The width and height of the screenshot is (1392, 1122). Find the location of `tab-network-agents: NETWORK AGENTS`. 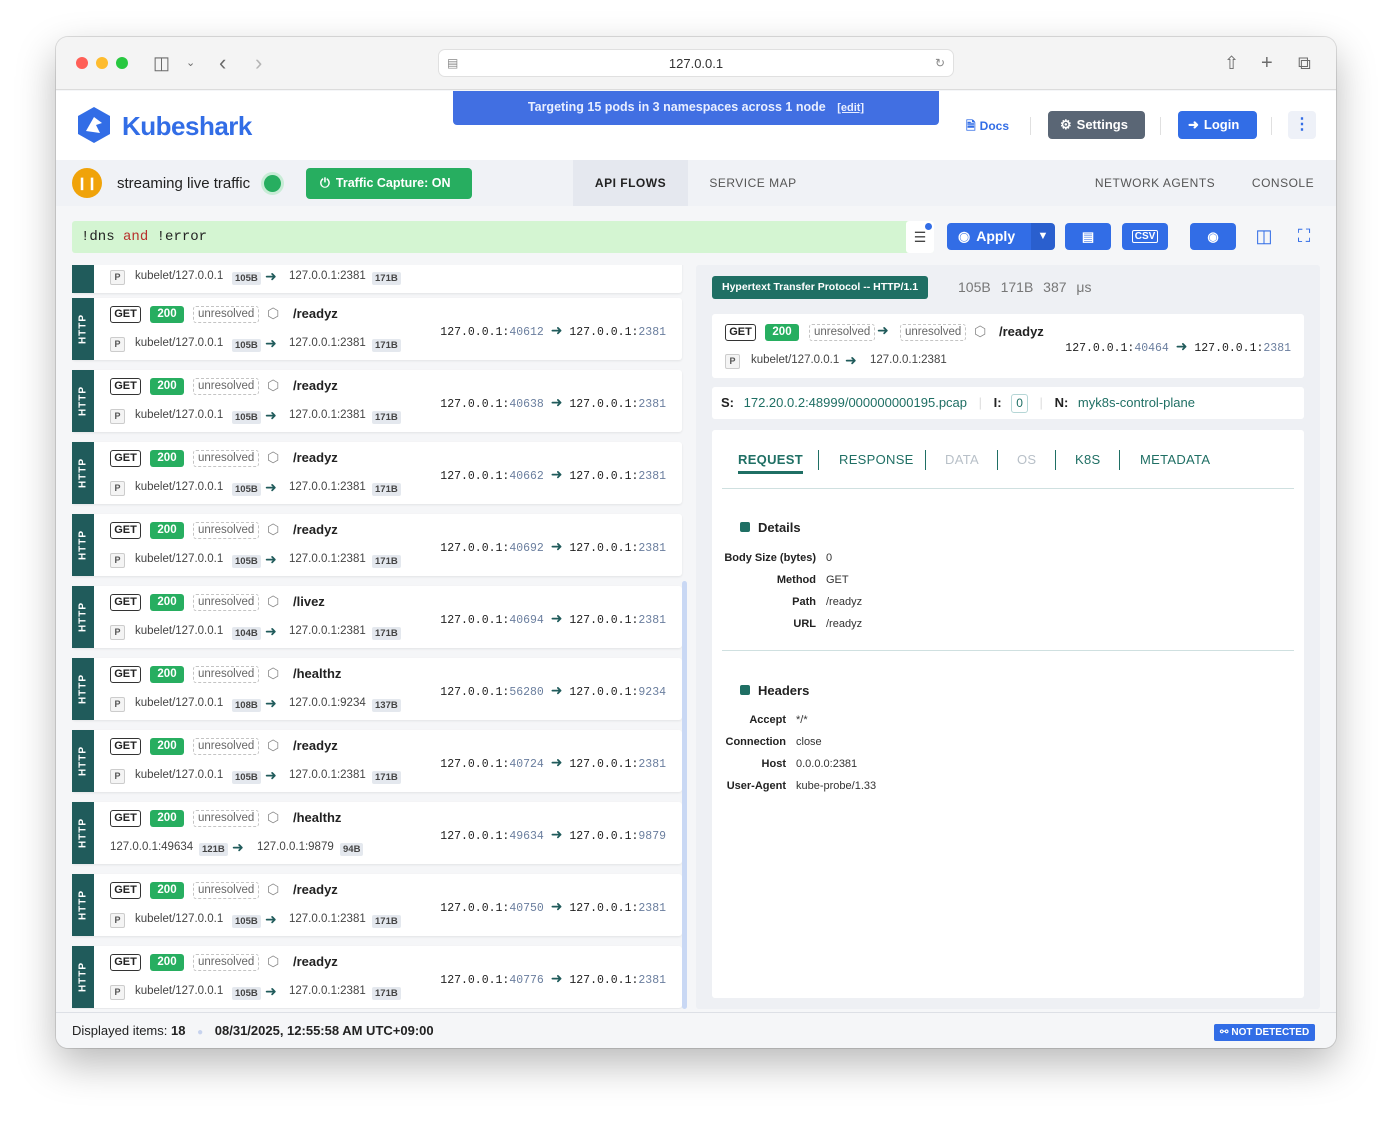

tab-network-agents: NETWORK AGENTS is located at coordinates (1155, 183).